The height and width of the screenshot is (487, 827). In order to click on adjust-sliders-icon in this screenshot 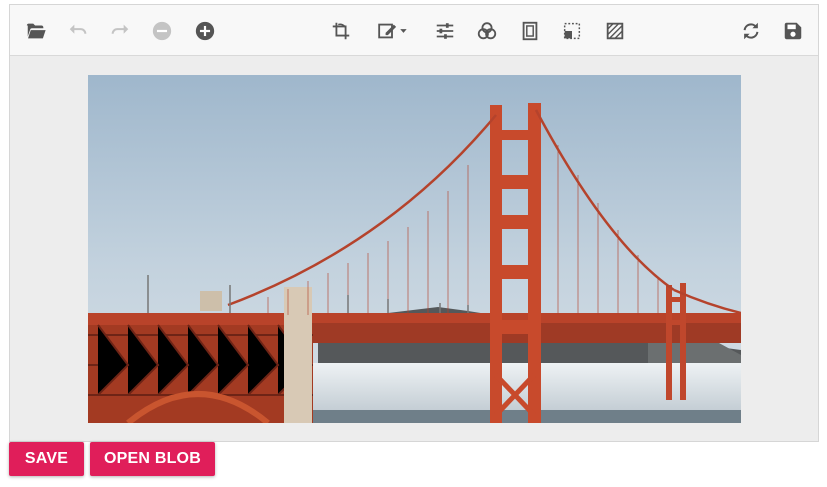, I will do `click(445, 31)`.